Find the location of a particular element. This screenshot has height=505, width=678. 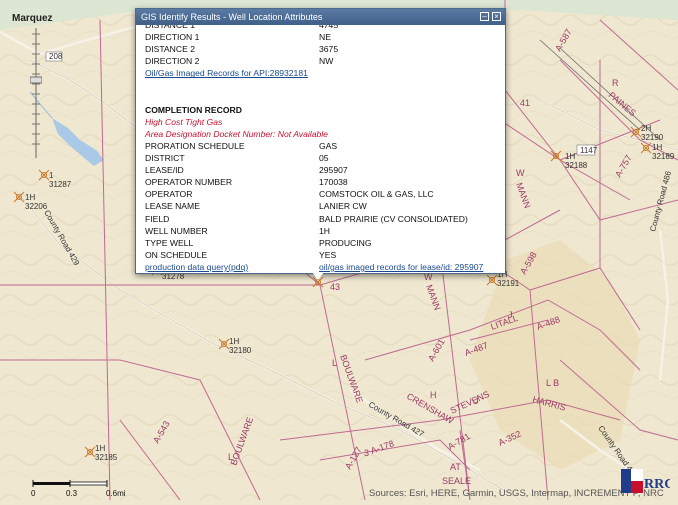

attr-row: DIRECTION 1 NE is located at coordinates (238, 37).